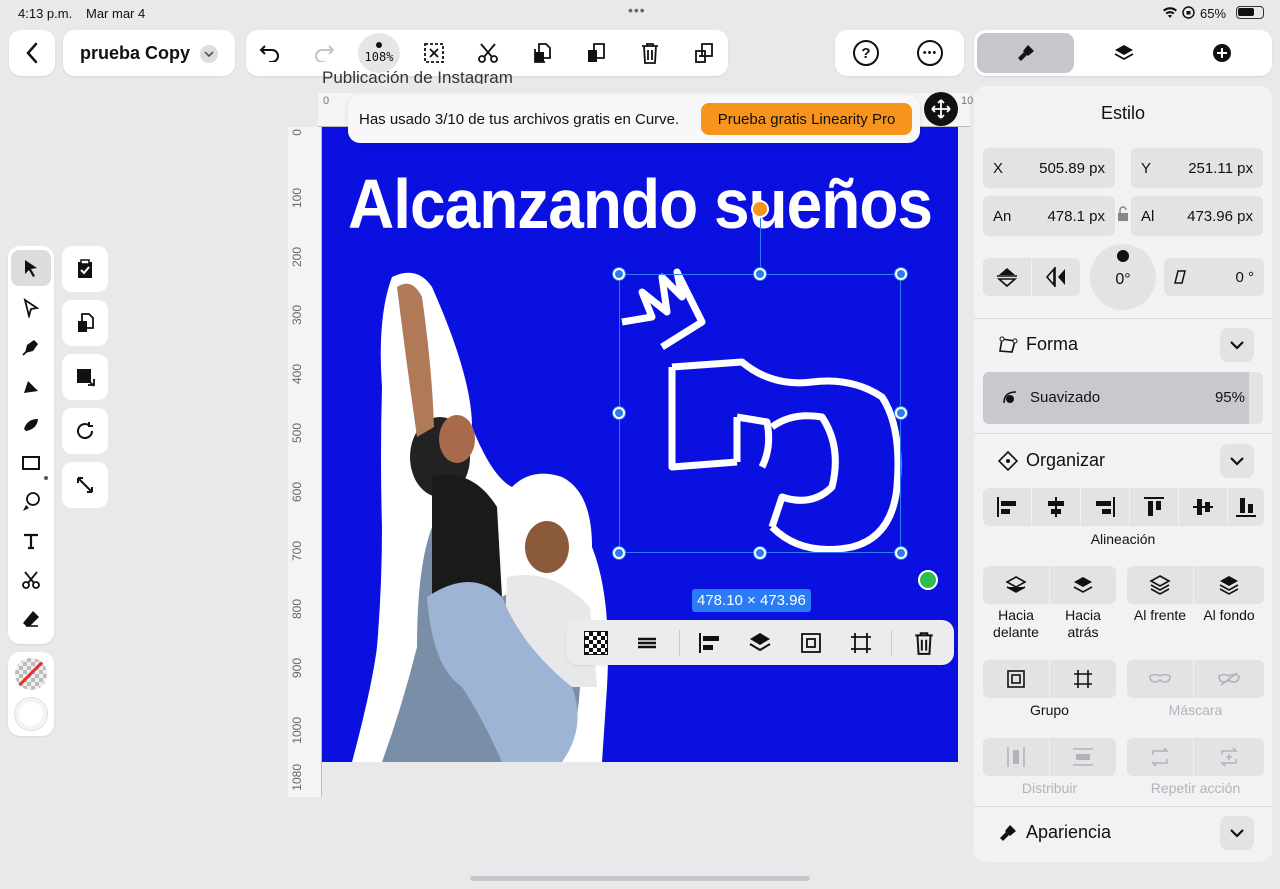  What do you see at coordinates (1038, 344) in the screenshot?
I see `forma-section-title: Forma` at bounding box center [1038, 344].